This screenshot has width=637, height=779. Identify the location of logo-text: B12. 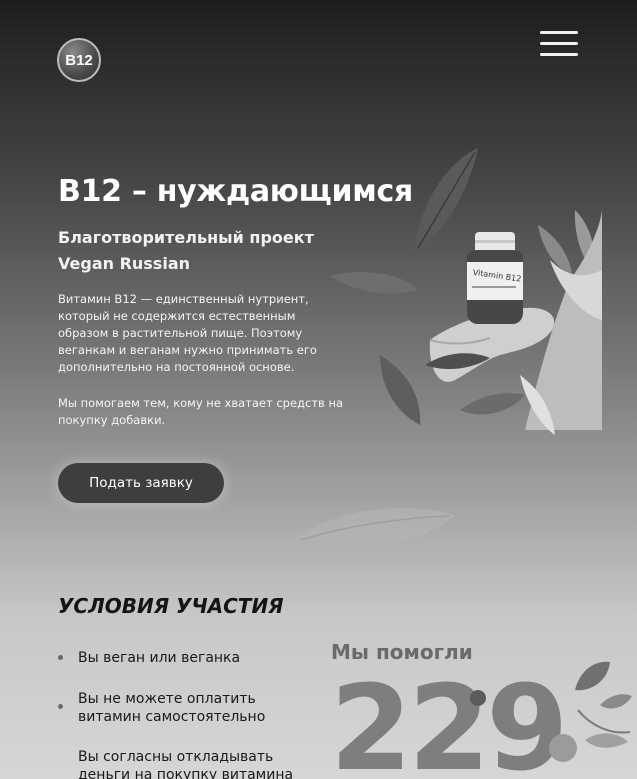
(79, 60).